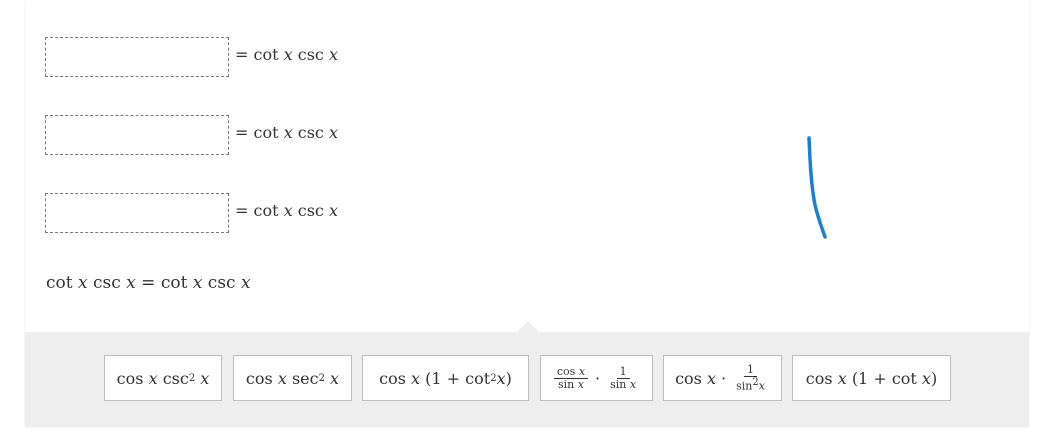  Describe the element at coordinates (163, 378) in the screenshot. I see `tile-cos-csc-squared: cos x csc 2 x` at that location.